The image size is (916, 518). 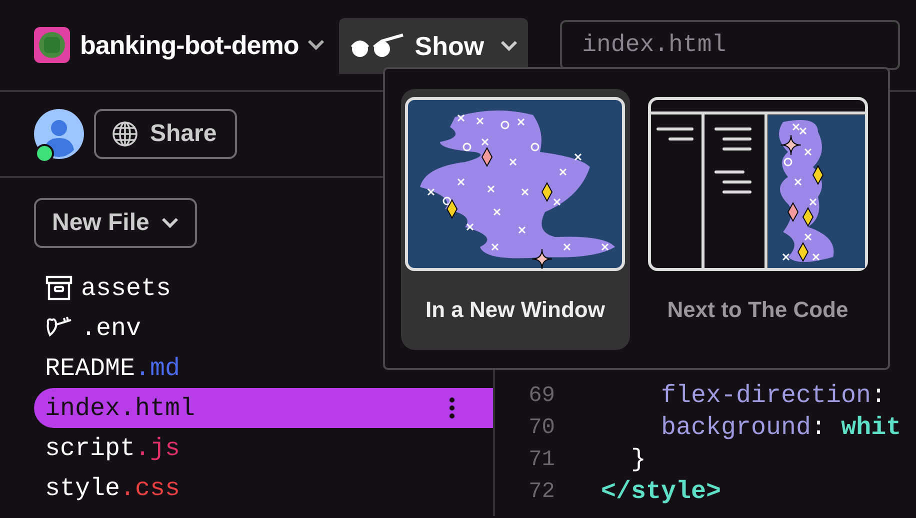 What do you see at coordinates (125, 134) in the screenshot?
I see `globe-icon` at bounding box center [125, 134].